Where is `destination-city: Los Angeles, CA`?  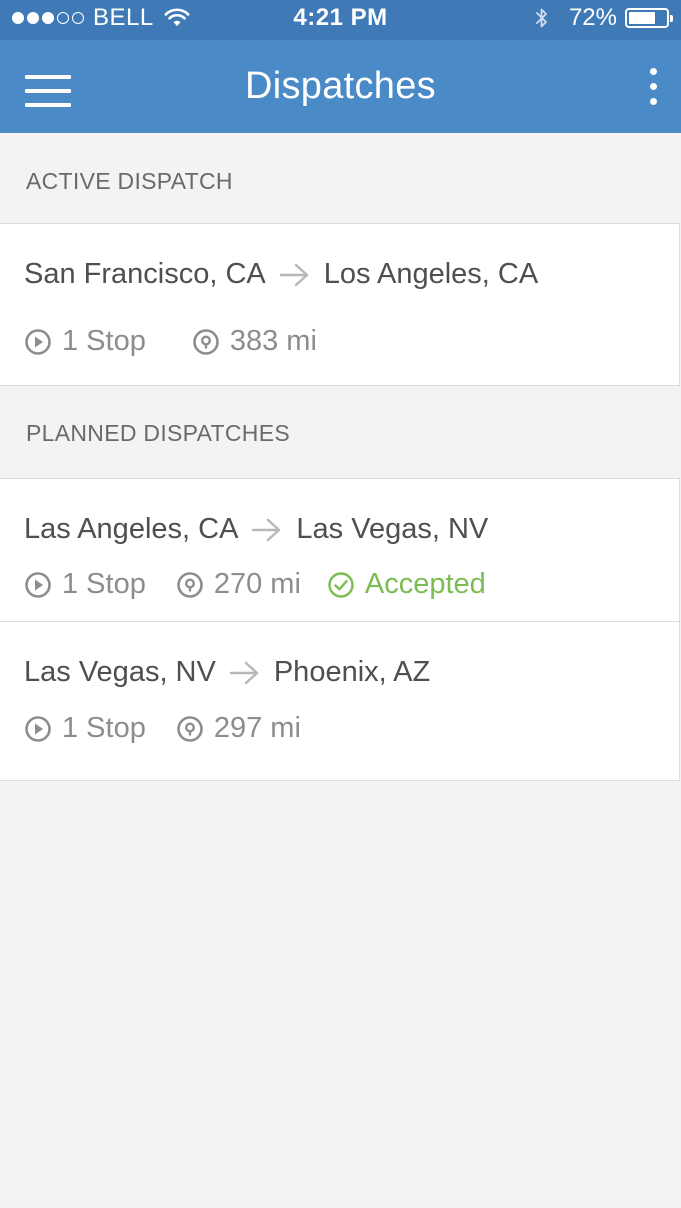
destination-city: Los Angeles, CA is located at coordinates (431, 274).